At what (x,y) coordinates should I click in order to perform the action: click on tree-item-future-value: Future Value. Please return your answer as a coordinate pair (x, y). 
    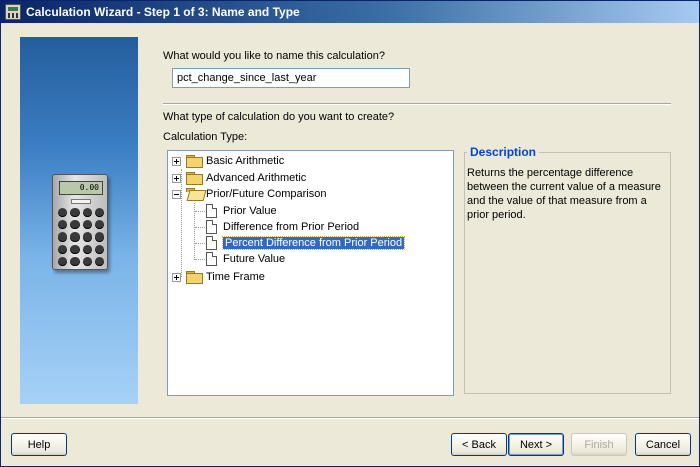
    Looking at the image, I should click on (245, 259).